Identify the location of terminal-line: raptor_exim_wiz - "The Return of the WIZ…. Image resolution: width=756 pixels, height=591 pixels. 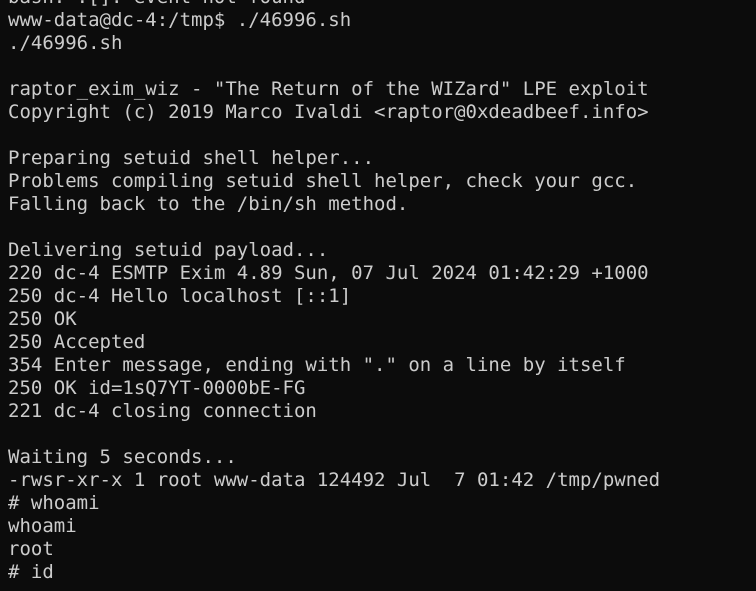
(328, 89).